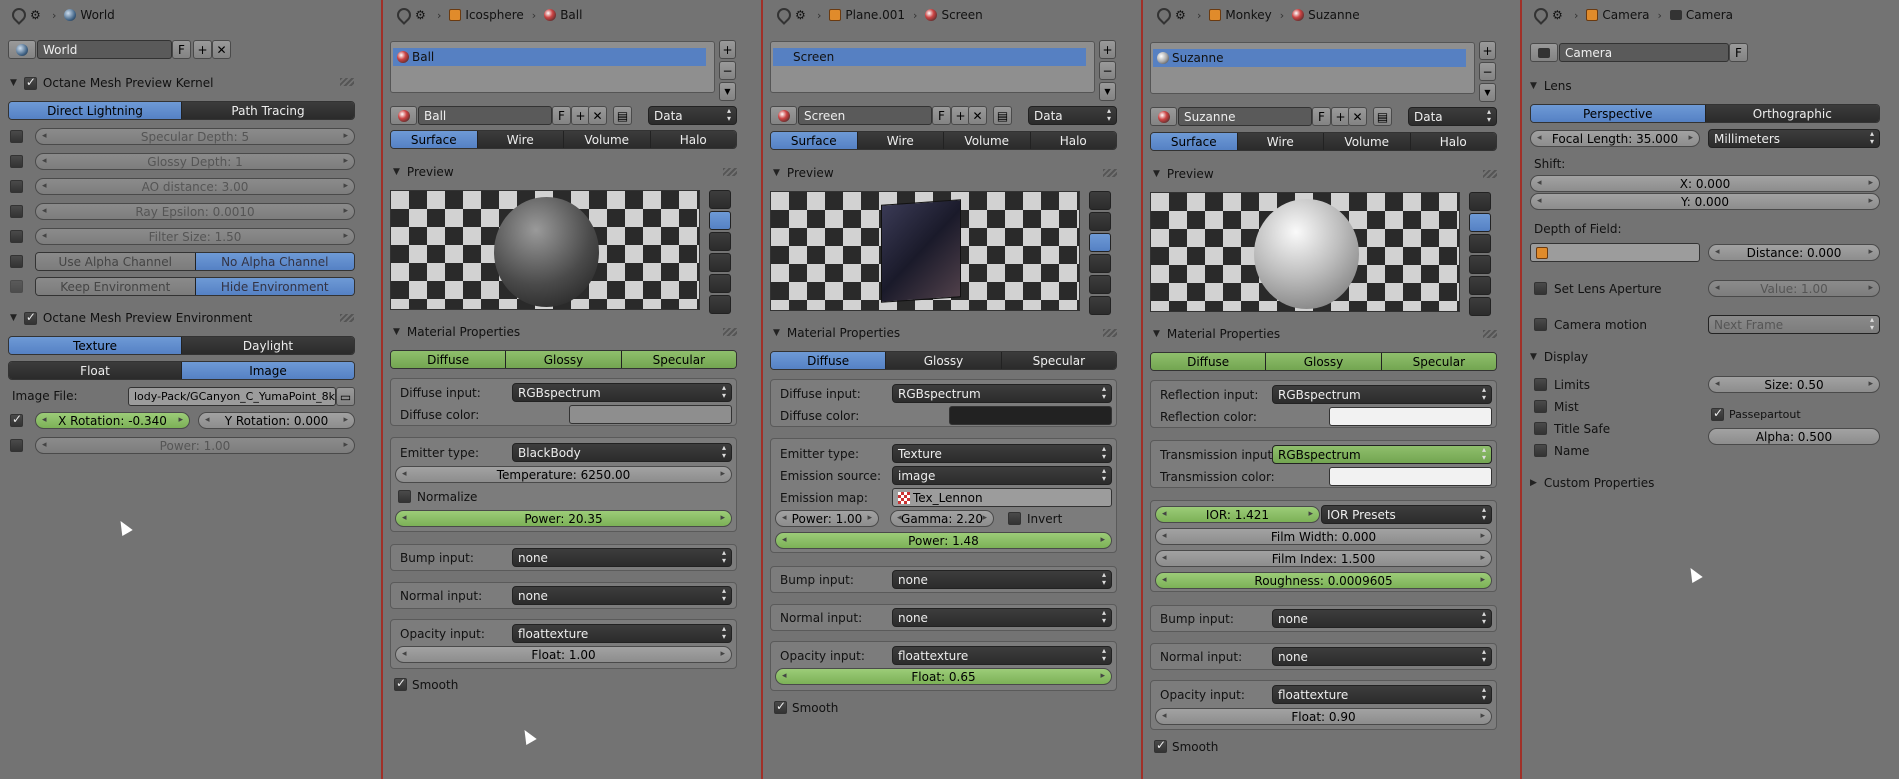 The width and height of the screenshot is (1899, 779). I want to click on tab-float: Float, so click(95, 370).